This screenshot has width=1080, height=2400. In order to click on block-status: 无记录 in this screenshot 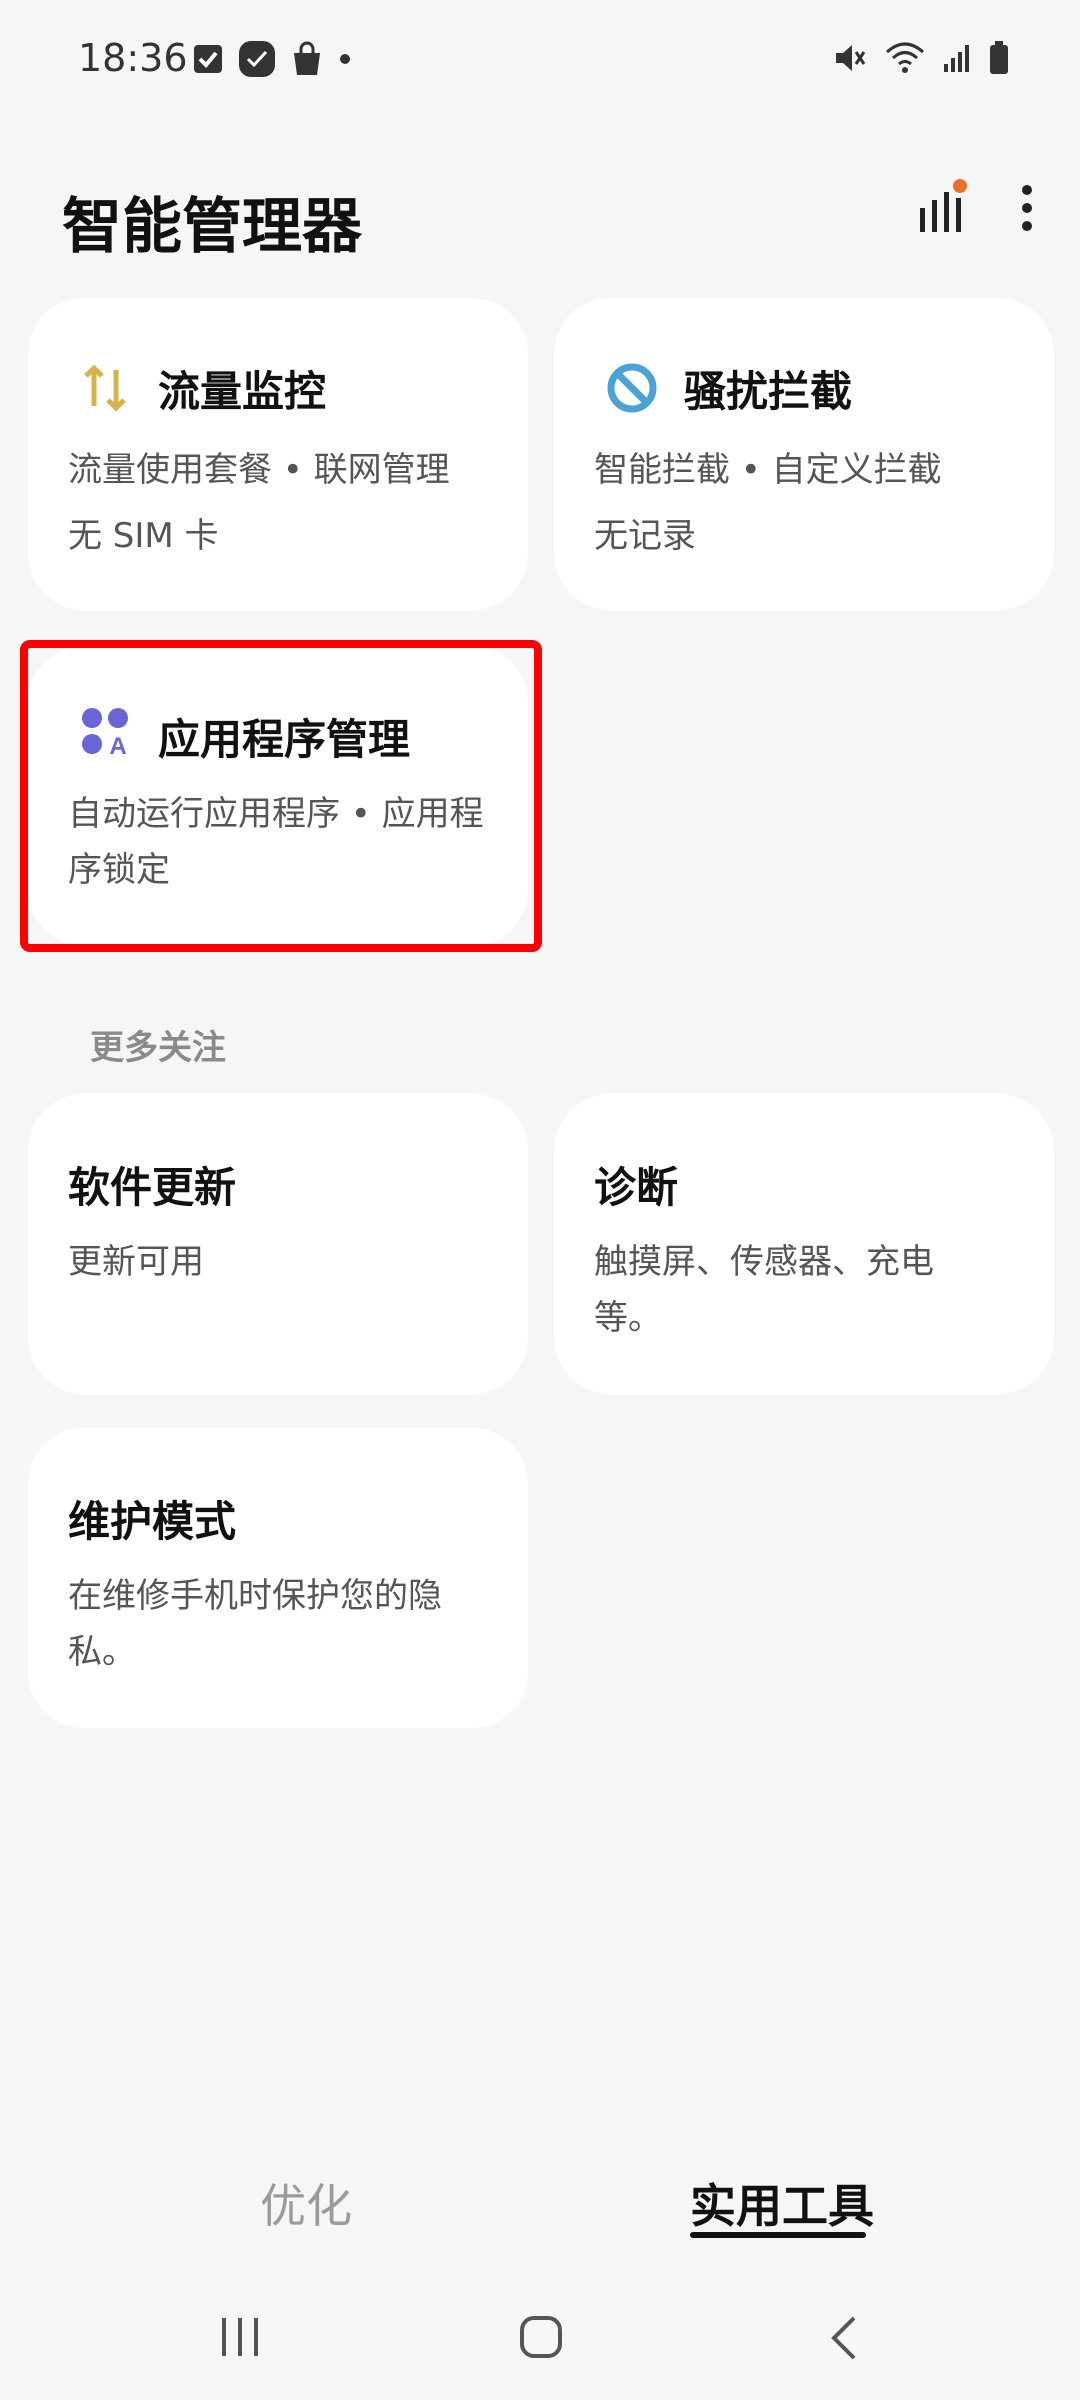, I will do `click(645, 536)`.